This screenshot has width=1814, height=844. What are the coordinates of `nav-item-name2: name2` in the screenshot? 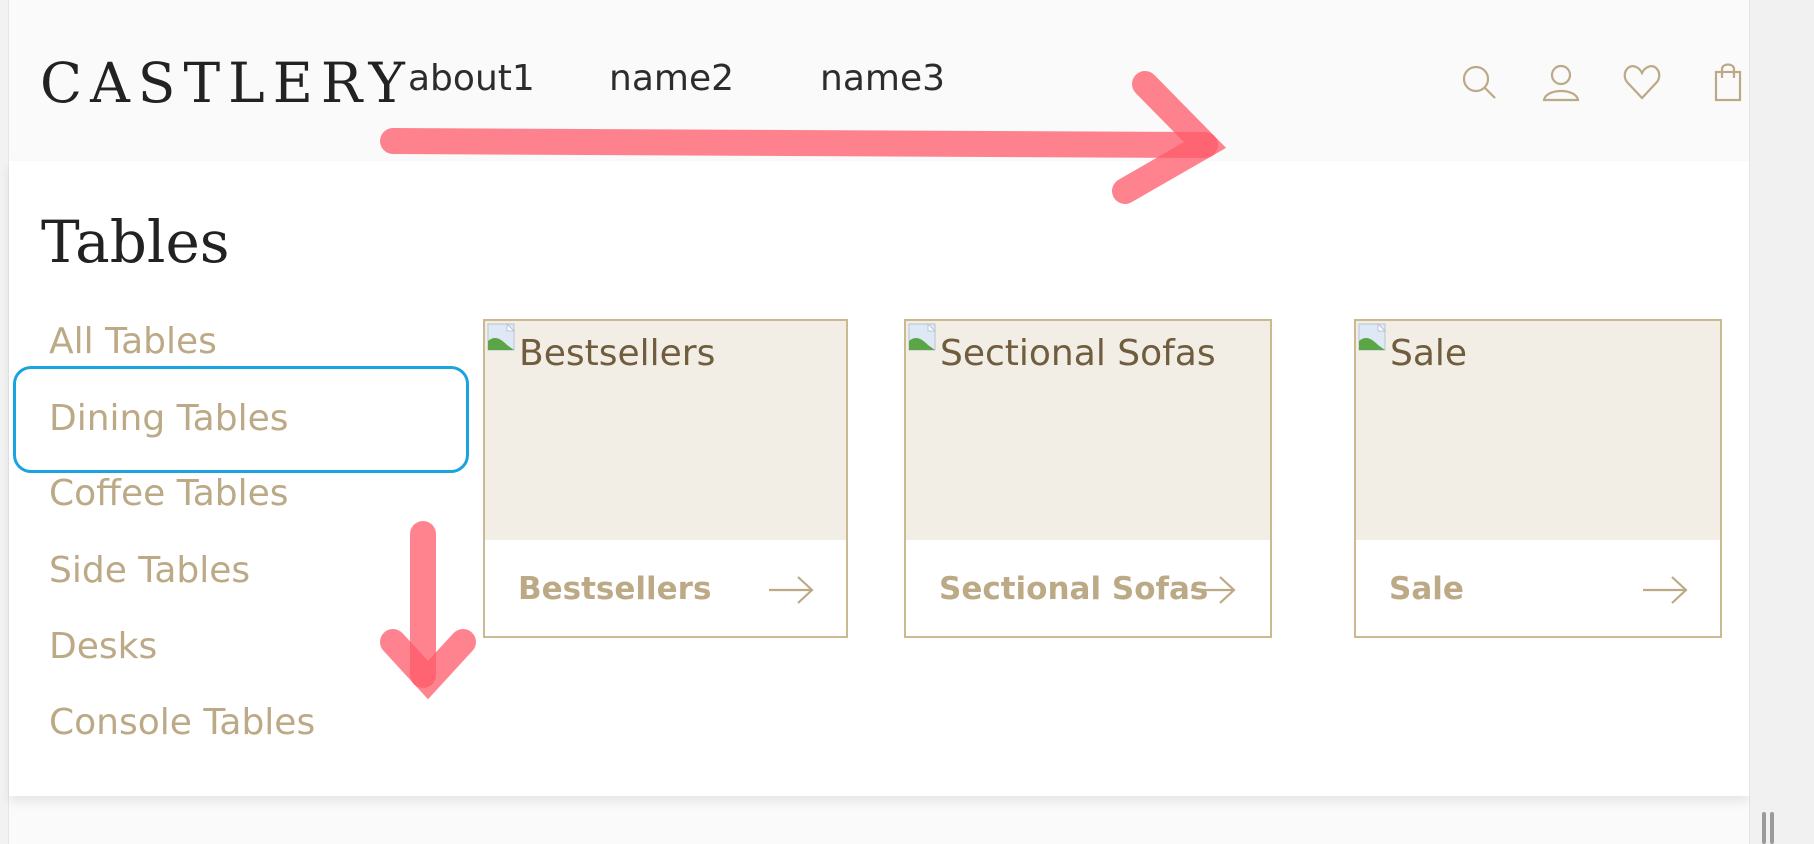 It's located at (671, 79).